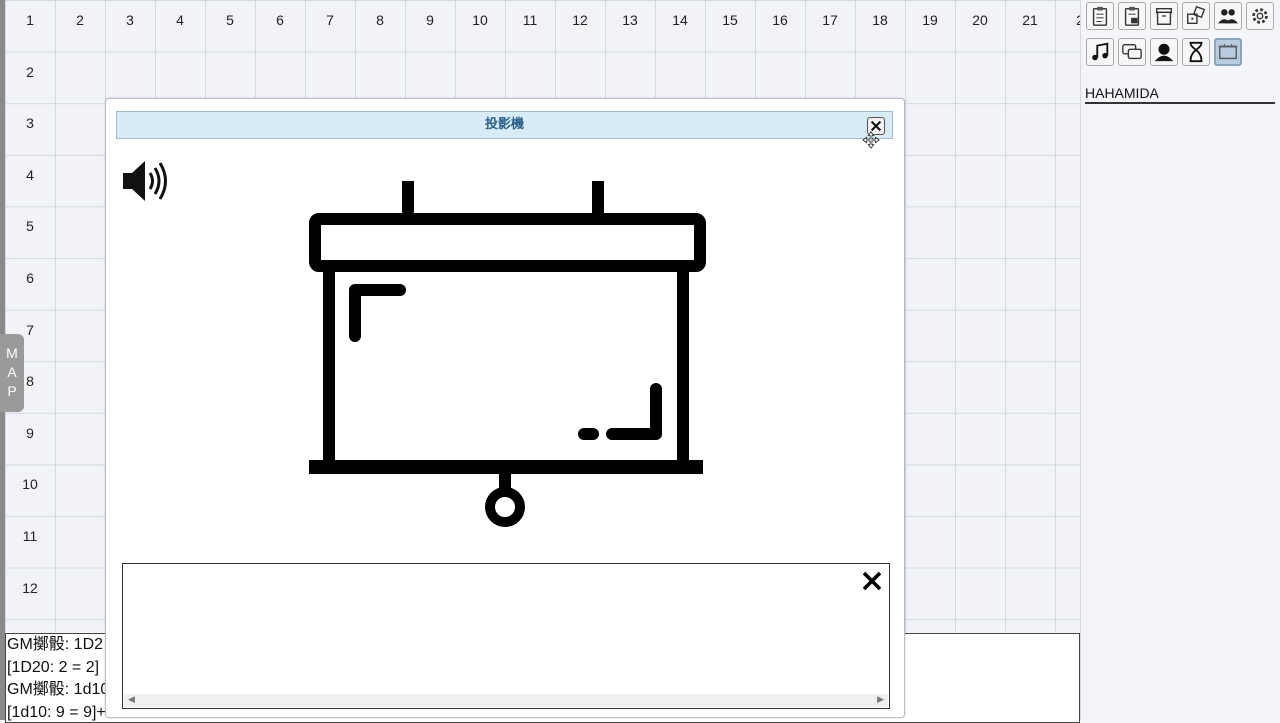 Image resolution: width=1280 pixels, height=723 pixels. Describe the element at coordinates (280, 20) in the screenshot. I see `grid-column-label: 6` at that location.